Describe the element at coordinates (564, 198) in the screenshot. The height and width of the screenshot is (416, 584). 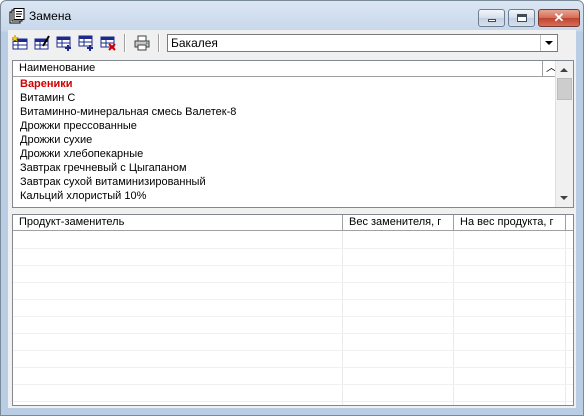
I see `scroll-down-icon` at that location.